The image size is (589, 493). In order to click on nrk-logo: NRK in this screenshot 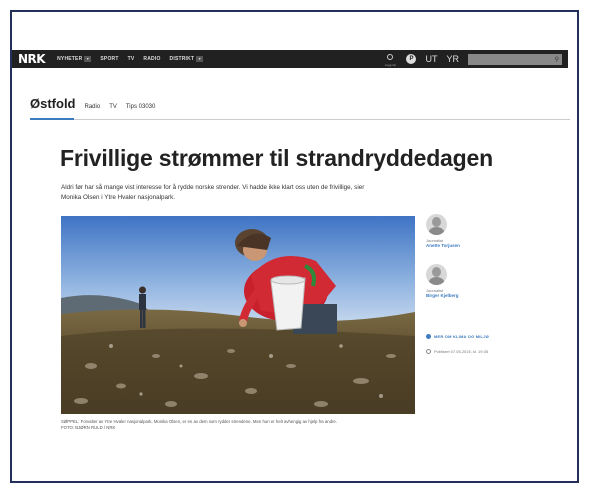, I will do `click(32, 59)`.